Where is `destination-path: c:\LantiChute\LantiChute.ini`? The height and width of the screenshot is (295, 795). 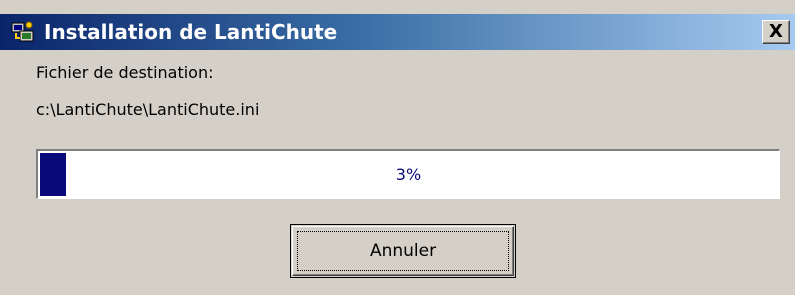
destination-path: c:\LantiChute\LantiChute.ini is located at coordinates (148, 109).